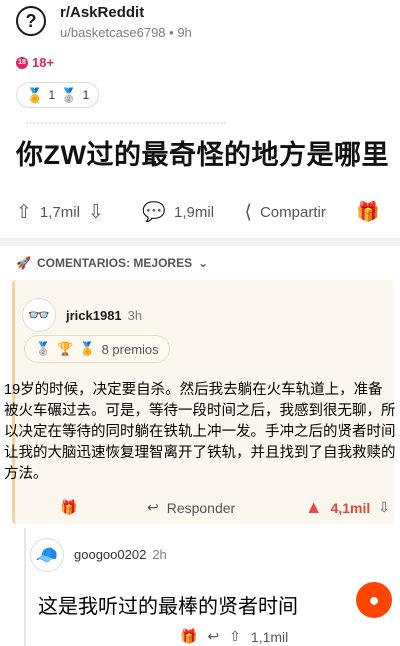 This screenshot has width=400, height=646. Describe the element at coordinates (200, 242) in the screenshot. I see `section-divider` at that location.